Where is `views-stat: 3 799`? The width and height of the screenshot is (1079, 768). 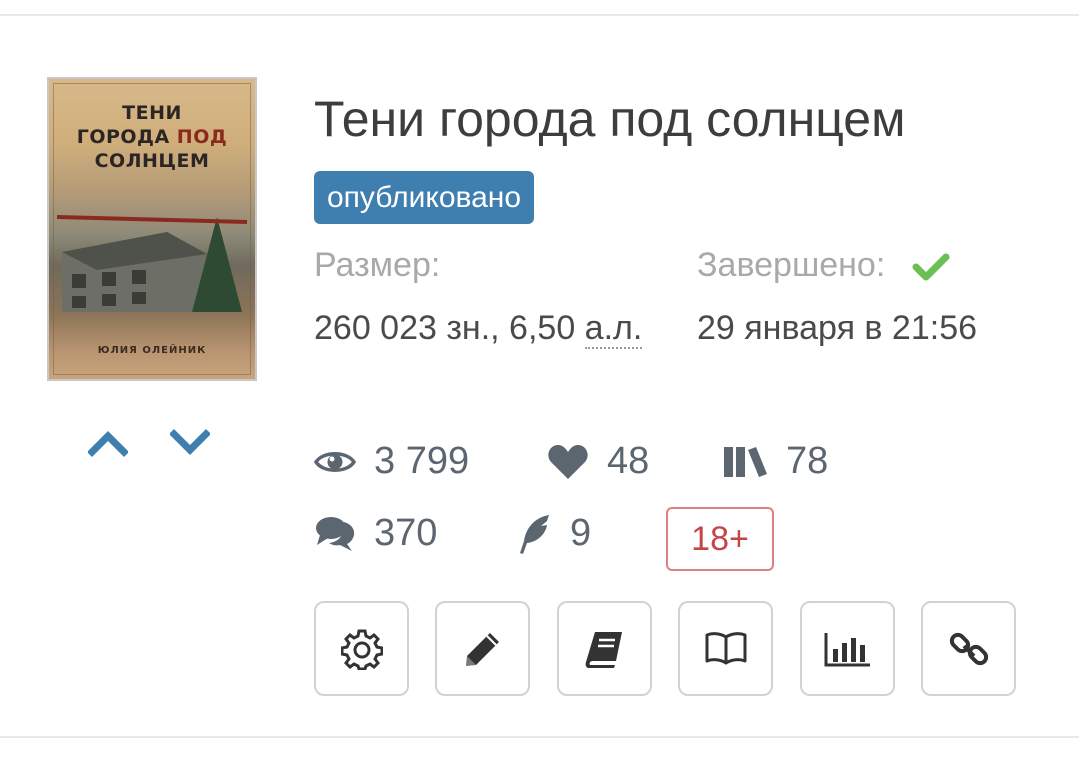
views-stat: 3 799 is located at coordinates (391, 461).